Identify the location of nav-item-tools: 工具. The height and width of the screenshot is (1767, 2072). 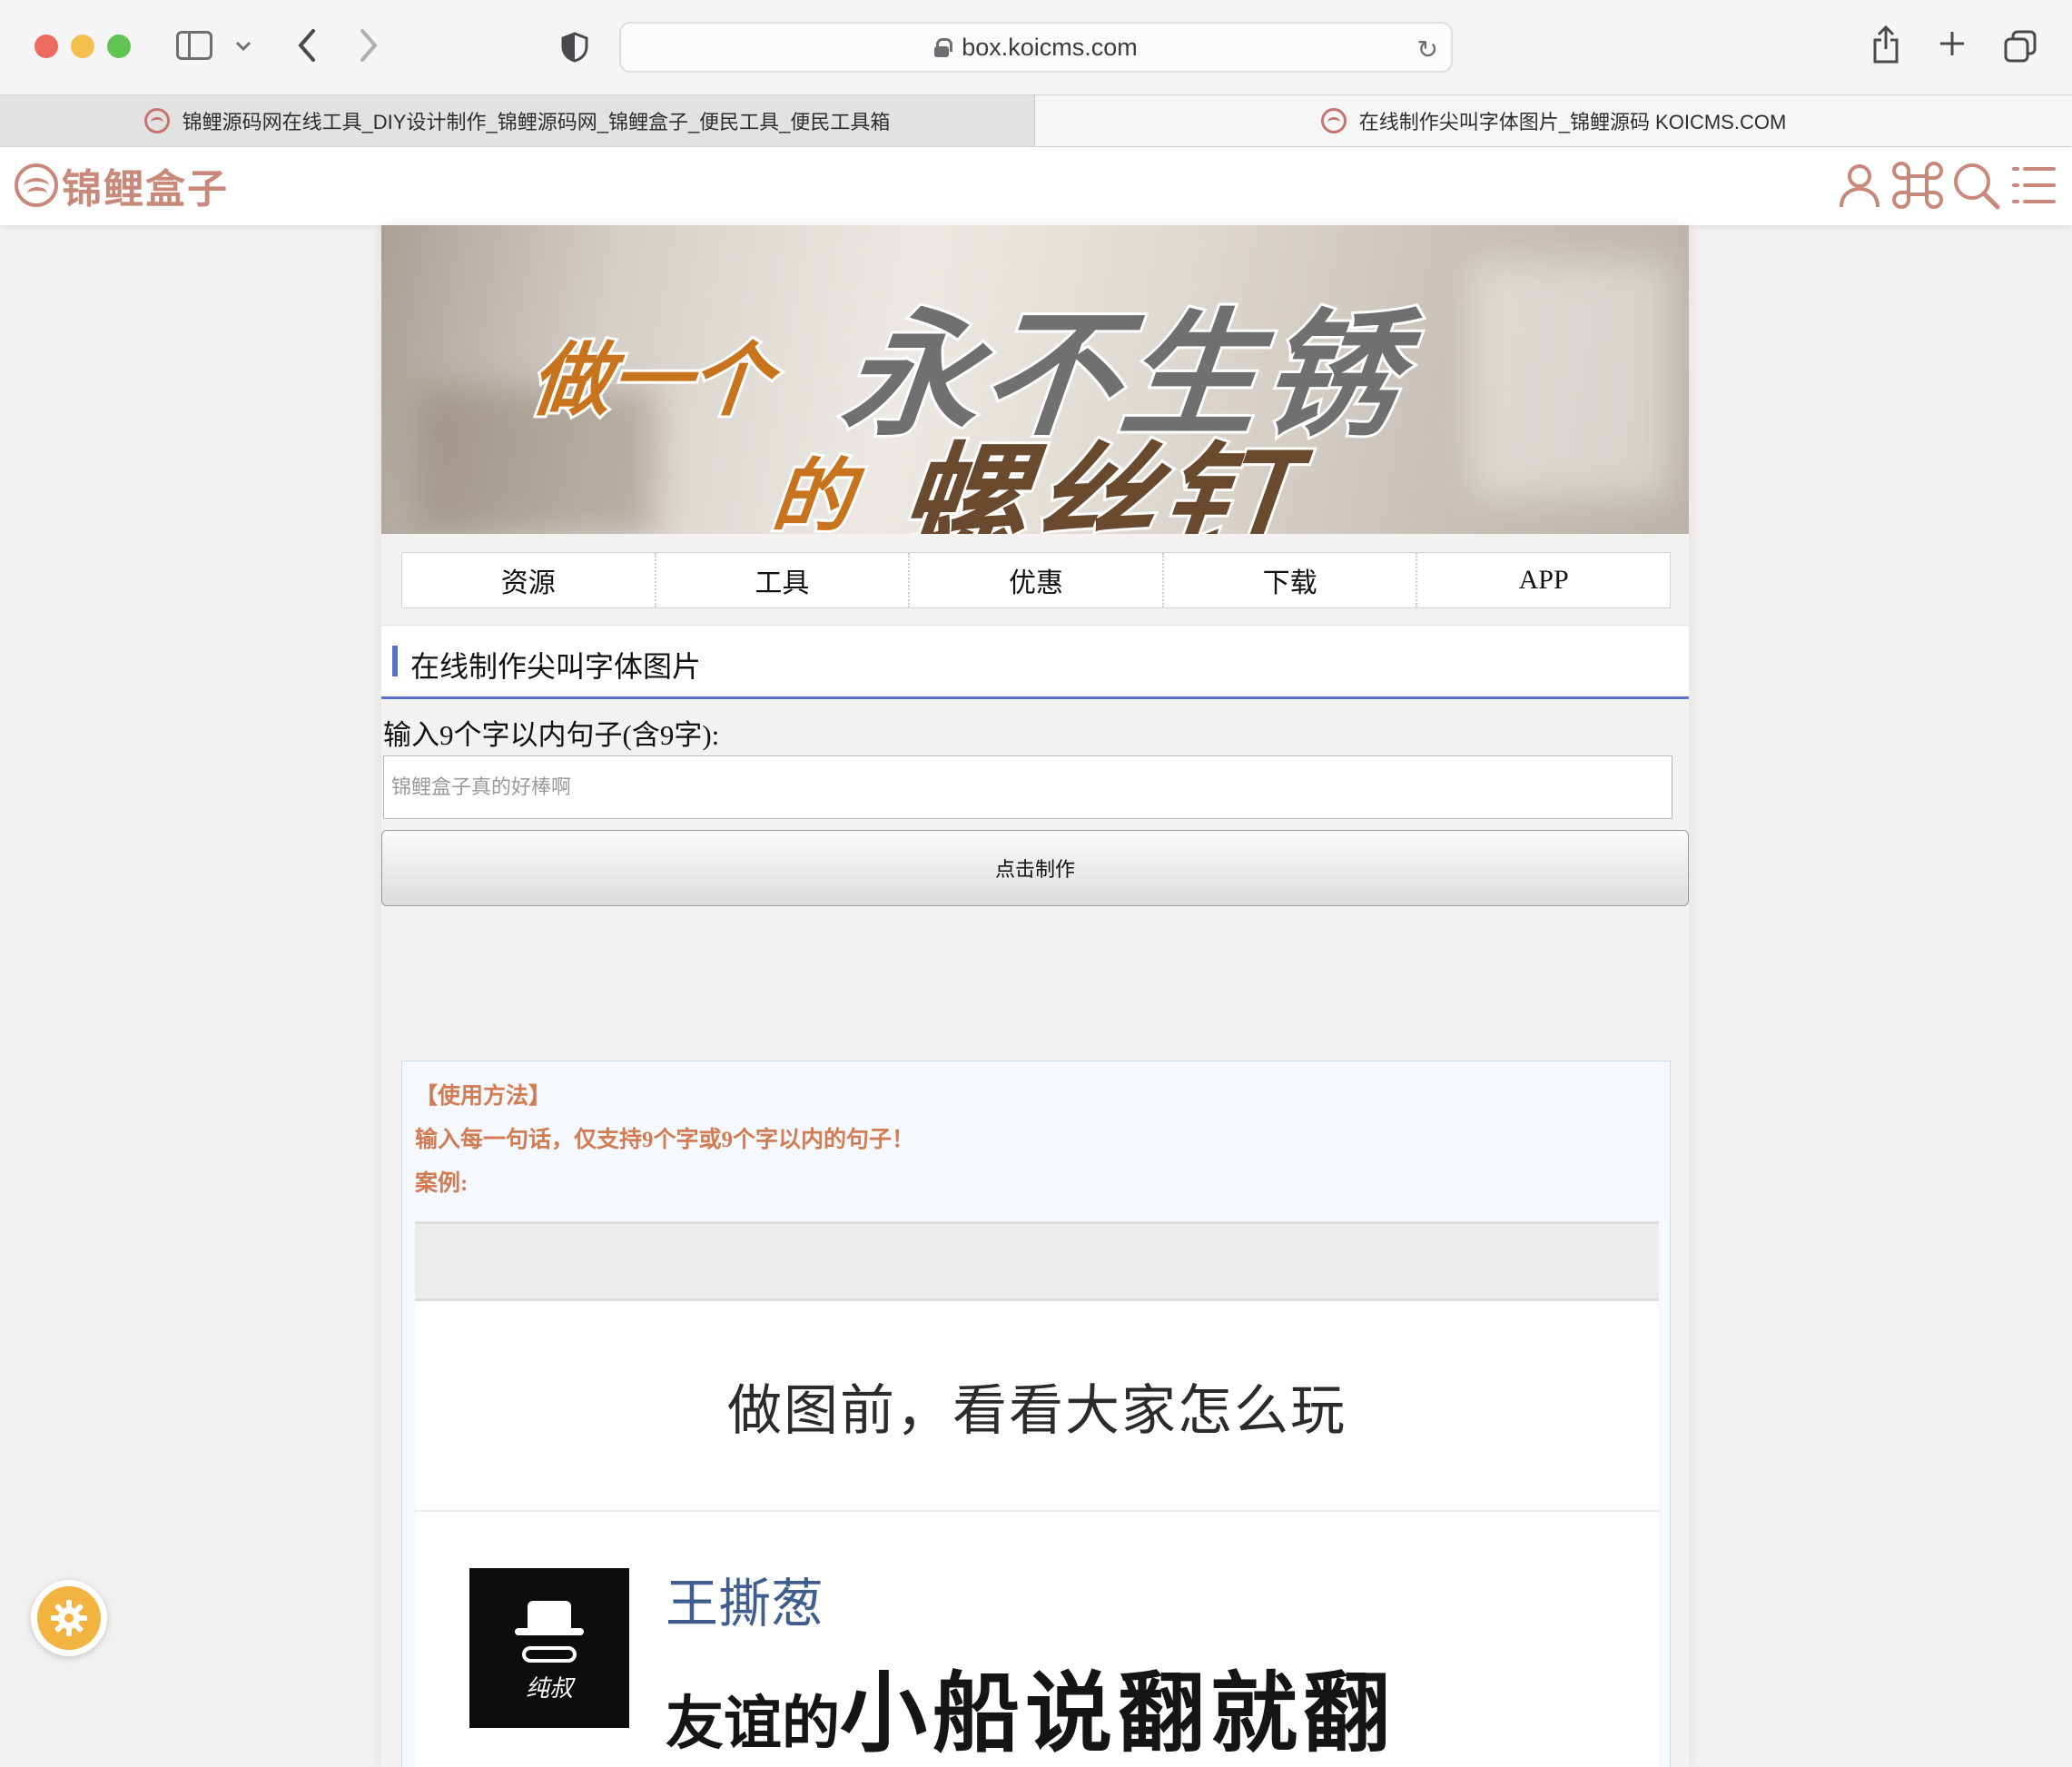
(783, 580).